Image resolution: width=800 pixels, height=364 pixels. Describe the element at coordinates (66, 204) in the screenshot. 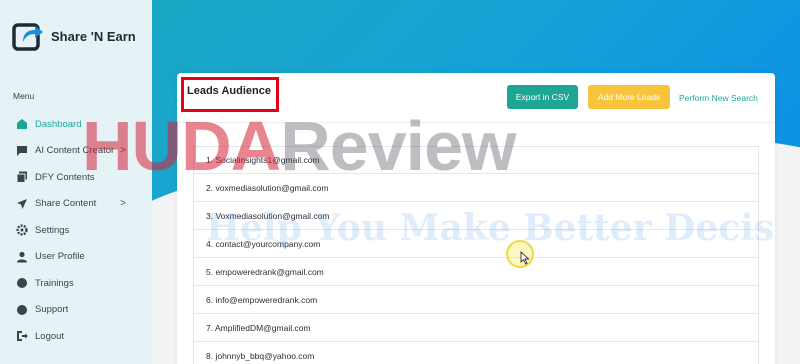

I see `sidebar-item-label: Share Content` at that location.